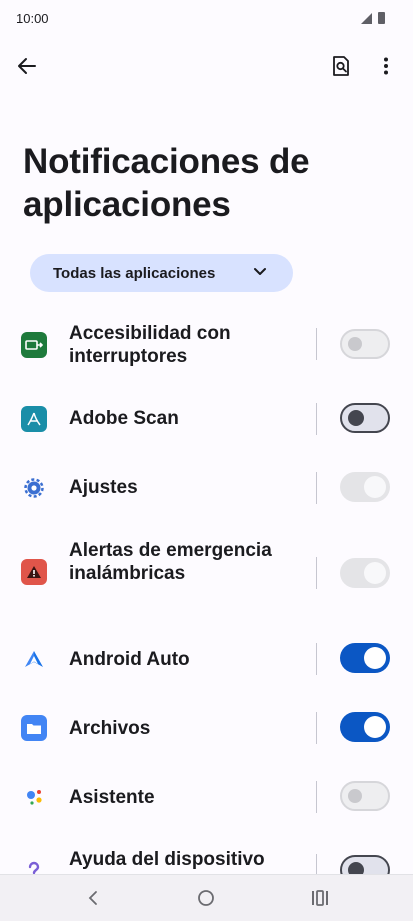 This screenshot has height=921, width=413. I want to click on system-nav-bar, so click(206, 897).